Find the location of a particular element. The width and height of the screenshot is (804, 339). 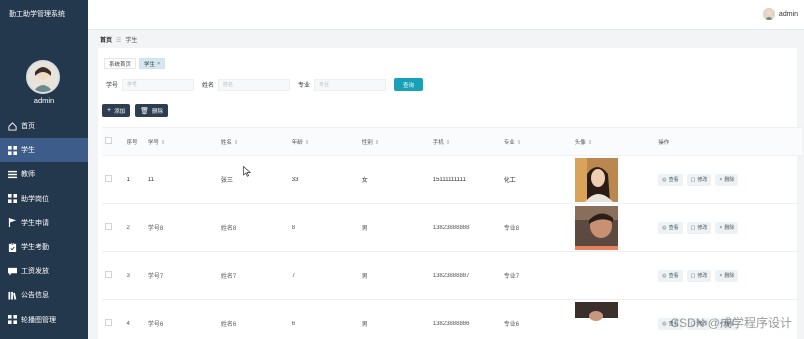

sidebar-item-applications: 学生申请 is located at coordinates (44, 223).